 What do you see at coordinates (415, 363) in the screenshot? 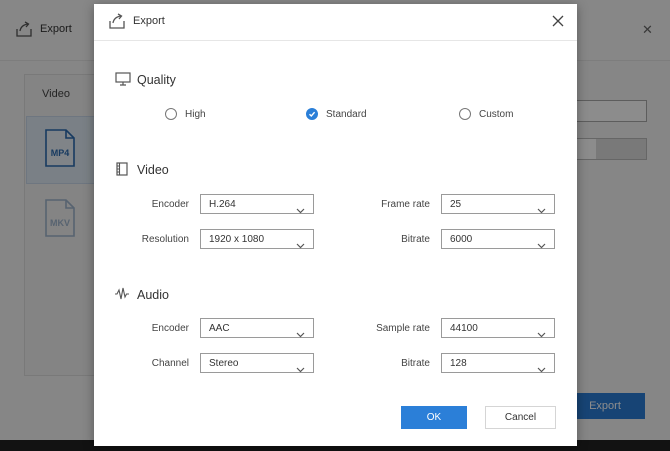
I see `audio-bitrate-label: Bitrate` at bounding box center [415, 363].